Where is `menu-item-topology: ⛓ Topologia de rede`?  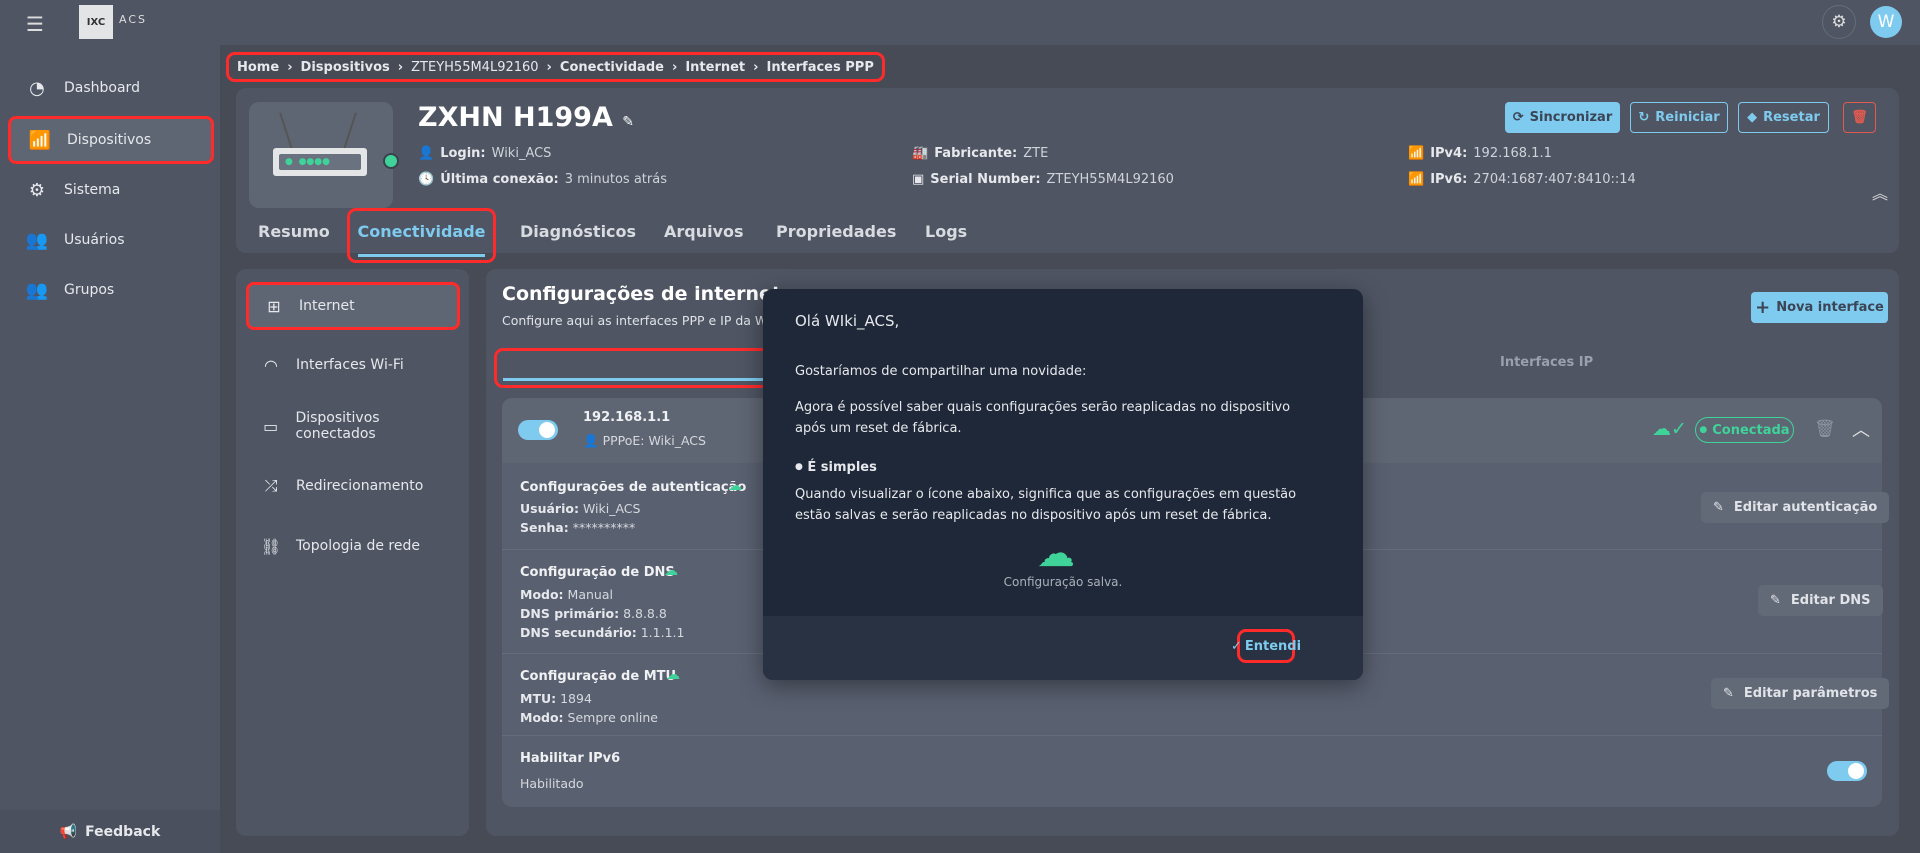 menu-item-topology: ⛓ Topologia de rede is located at coordinates (353, 546).